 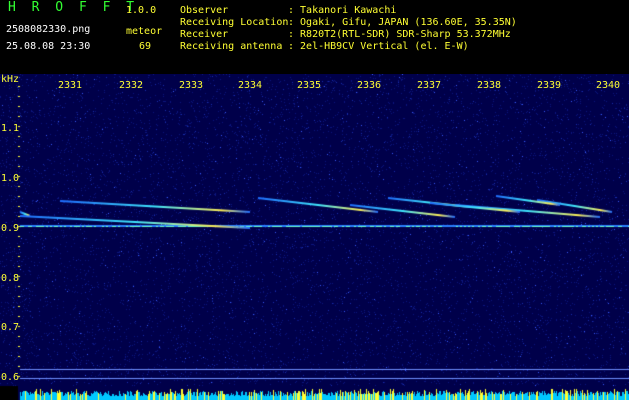 What do you see at coordinates (402, 22) in the screenshot?
I see `location-value: : Ogaki, Gifu, JAPAN (136.60E, 35.35N)` at bounding box center [402, 22].